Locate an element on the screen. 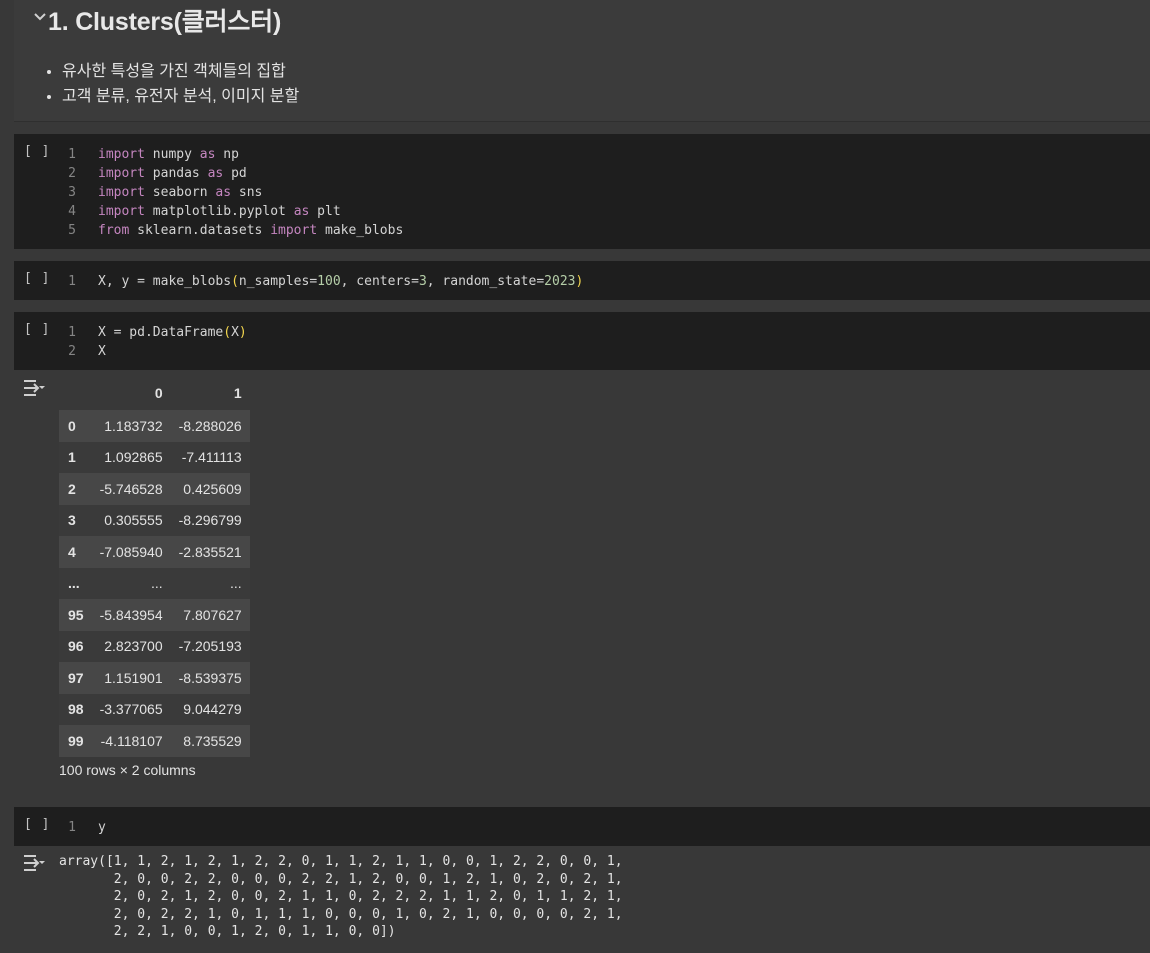 Image resolution: width=1150 pixels, height=953 pixels. table-cell: -8.296799 is located at coordinates (210, 520).